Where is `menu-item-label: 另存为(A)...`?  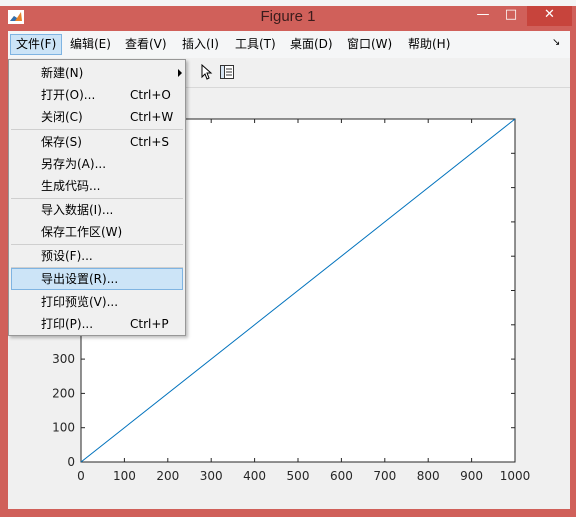 menu-item-label: 另存为(A)... is located at coordinates (74, 164).